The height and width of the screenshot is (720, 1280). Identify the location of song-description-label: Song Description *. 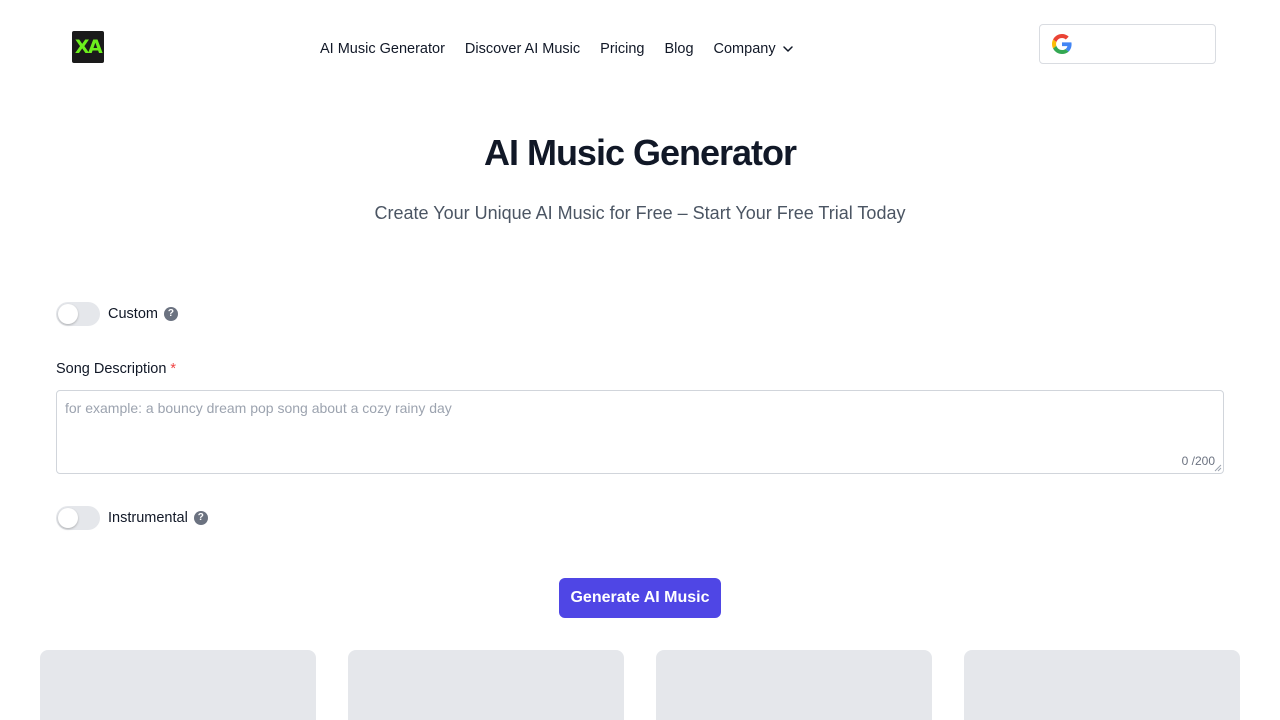
(116, 369).